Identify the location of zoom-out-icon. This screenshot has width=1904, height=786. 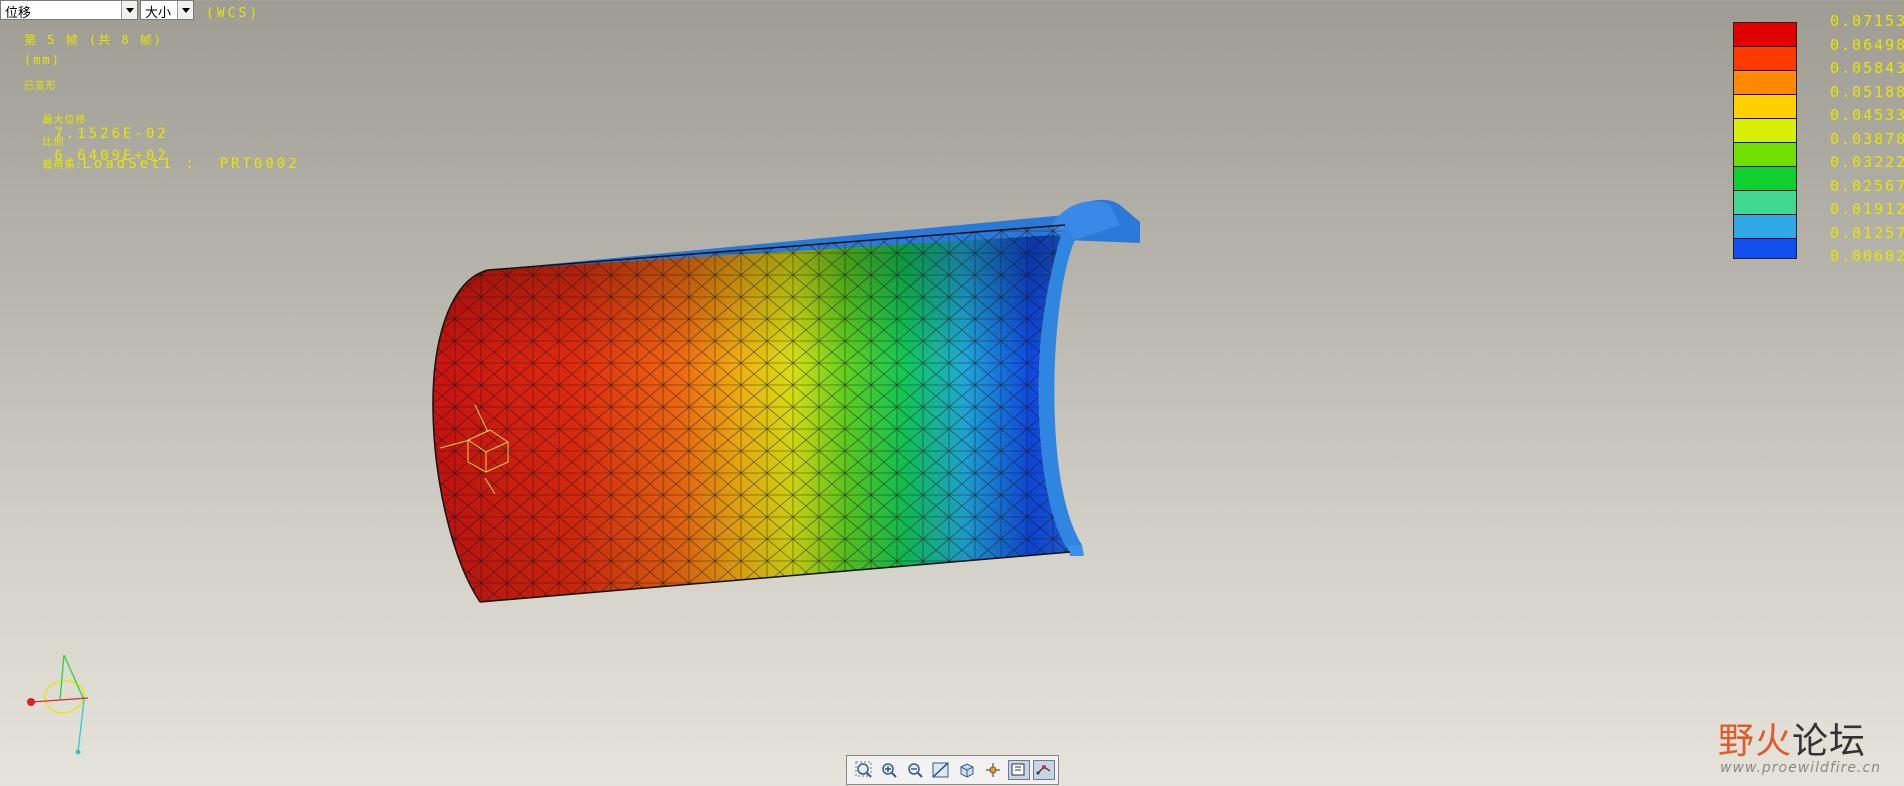
(915, 770).